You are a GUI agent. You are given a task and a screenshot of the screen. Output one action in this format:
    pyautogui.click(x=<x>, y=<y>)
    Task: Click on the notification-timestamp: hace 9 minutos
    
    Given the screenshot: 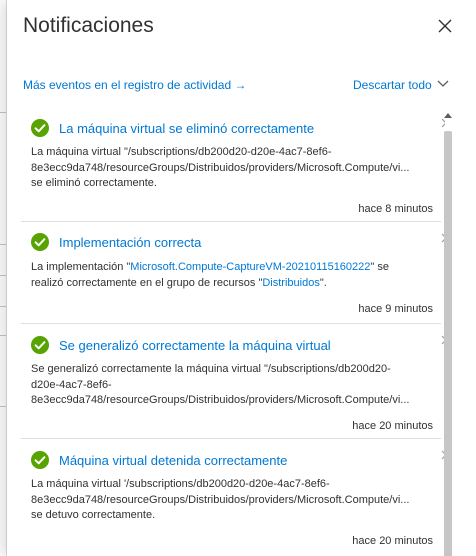 What is the action you would take?
    pyautogui.click(x=395, y=309)
    